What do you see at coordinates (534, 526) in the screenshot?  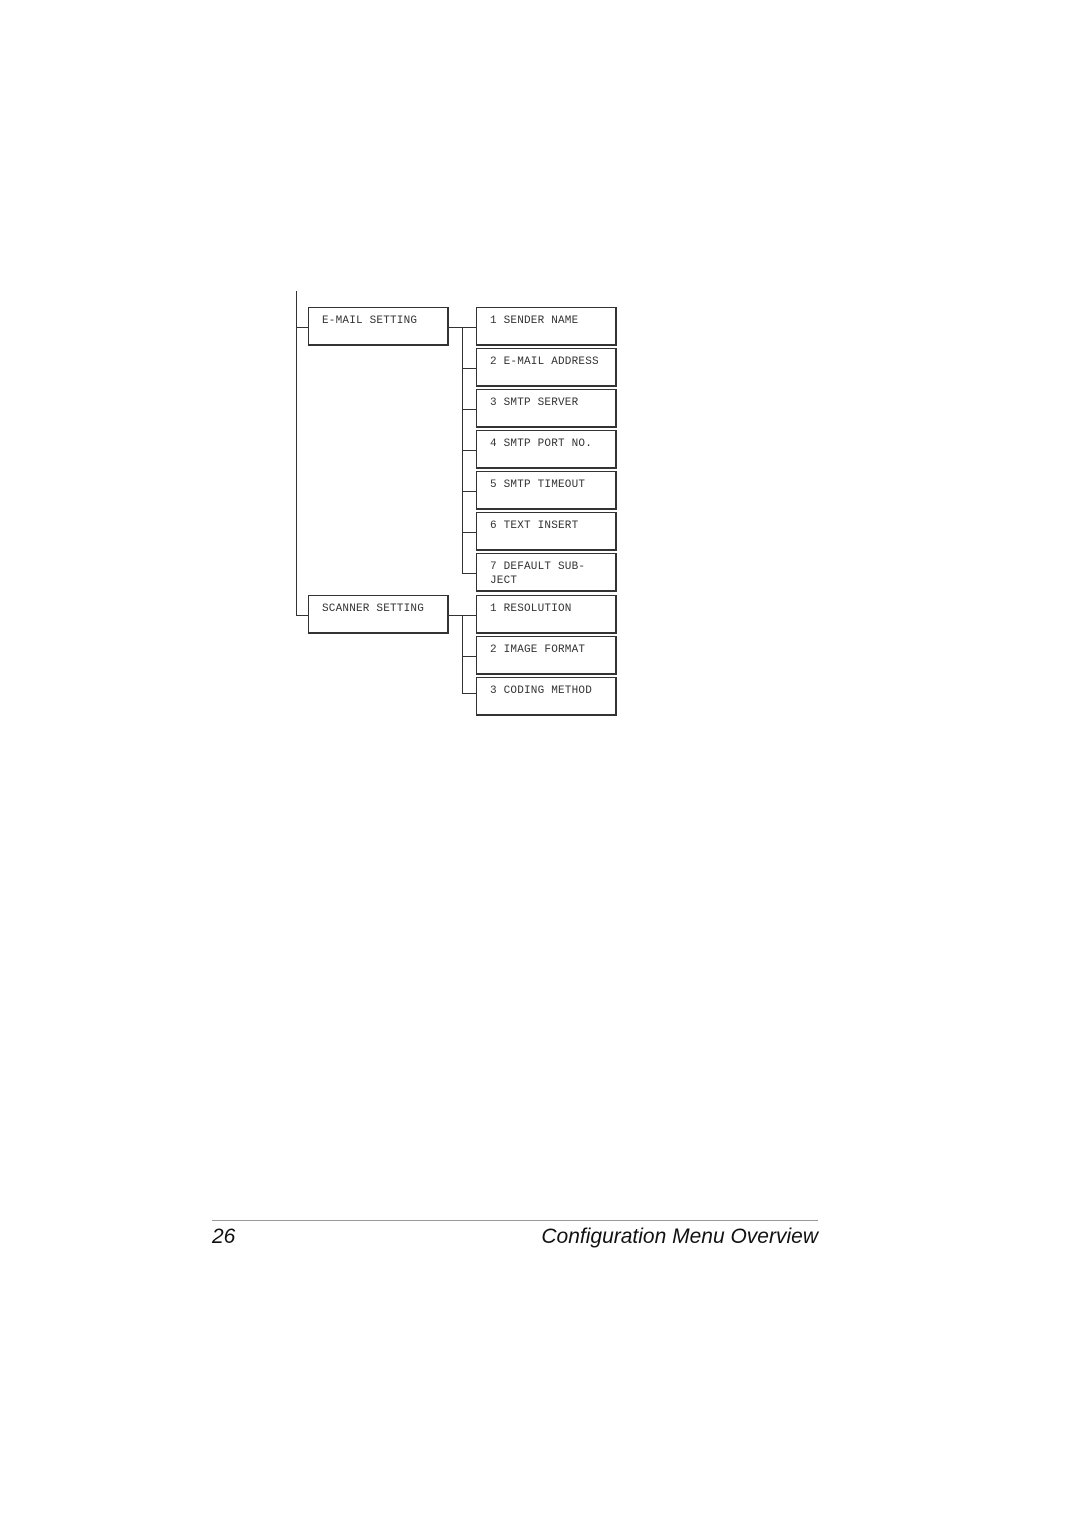 I see `menu-item-label: 6 TEXT INSERT` at bounding box center [534, 526].